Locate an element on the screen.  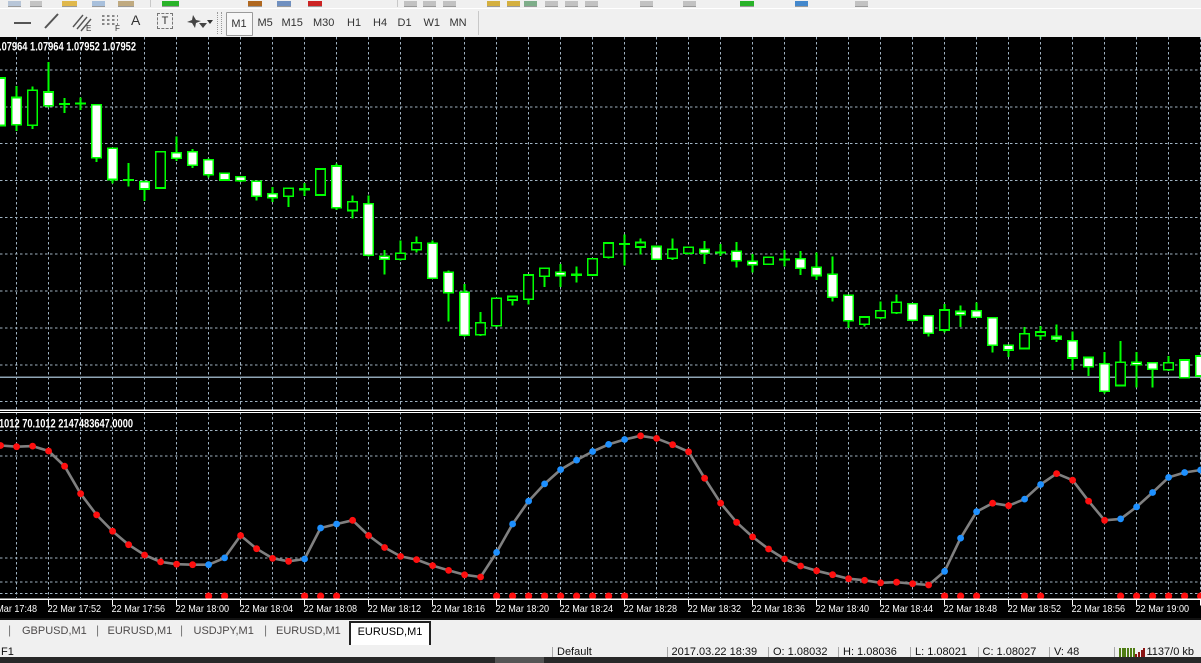
svg-text: 22 Mar 18:40 is located at coordinates (843, 609).